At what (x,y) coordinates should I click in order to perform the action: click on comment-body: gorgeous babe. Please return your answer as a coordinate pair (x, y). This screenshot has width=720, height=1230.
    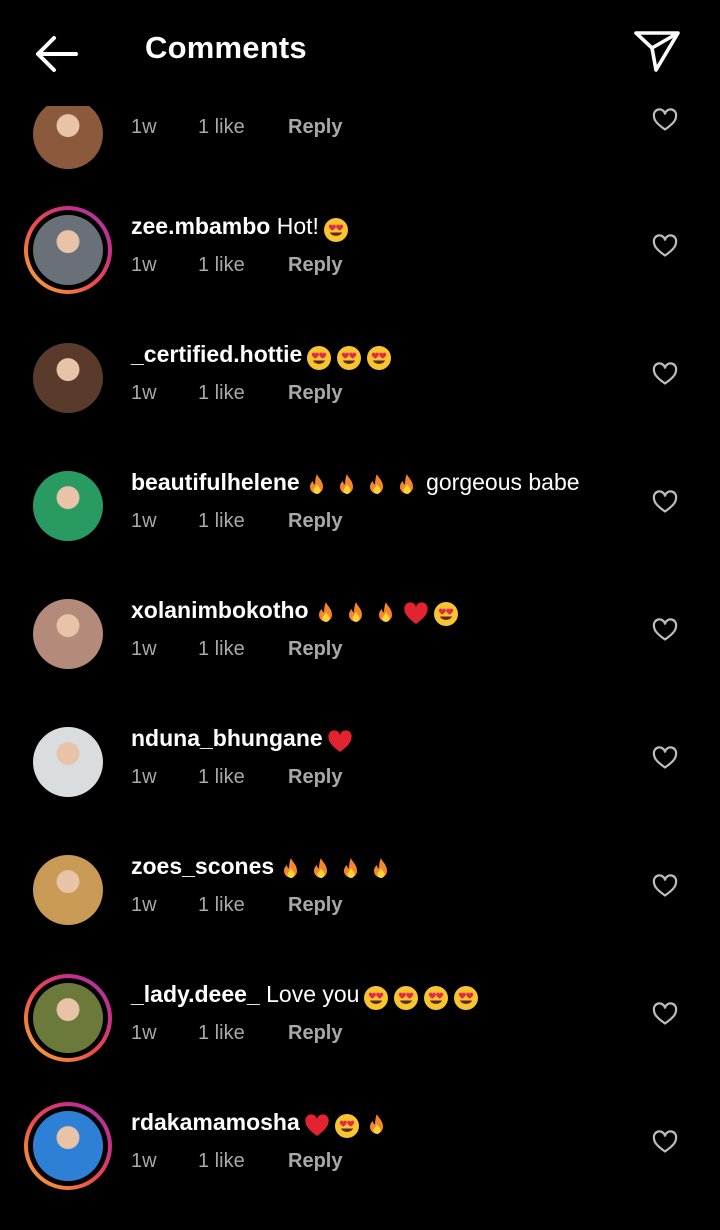
    Looking at the image, I should click on (499, 482).